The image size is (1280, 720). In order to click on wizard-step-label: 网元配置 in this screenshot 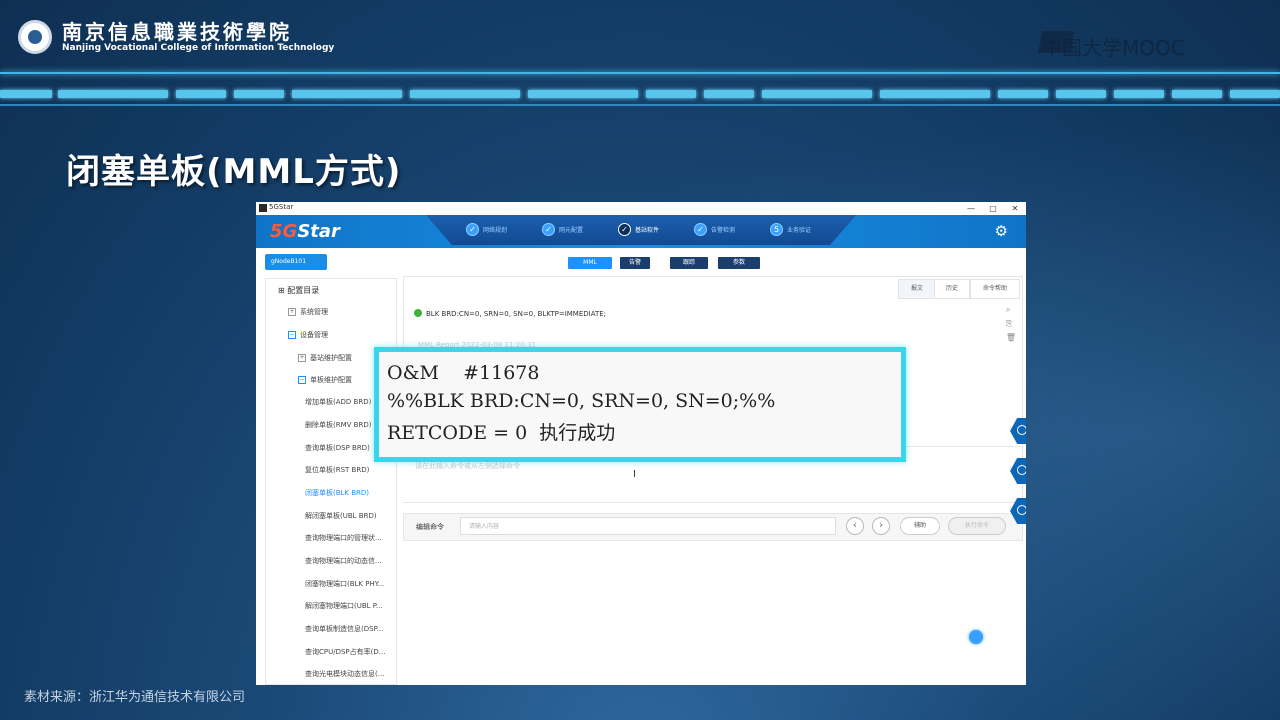, I will do `click(571, 230)`.